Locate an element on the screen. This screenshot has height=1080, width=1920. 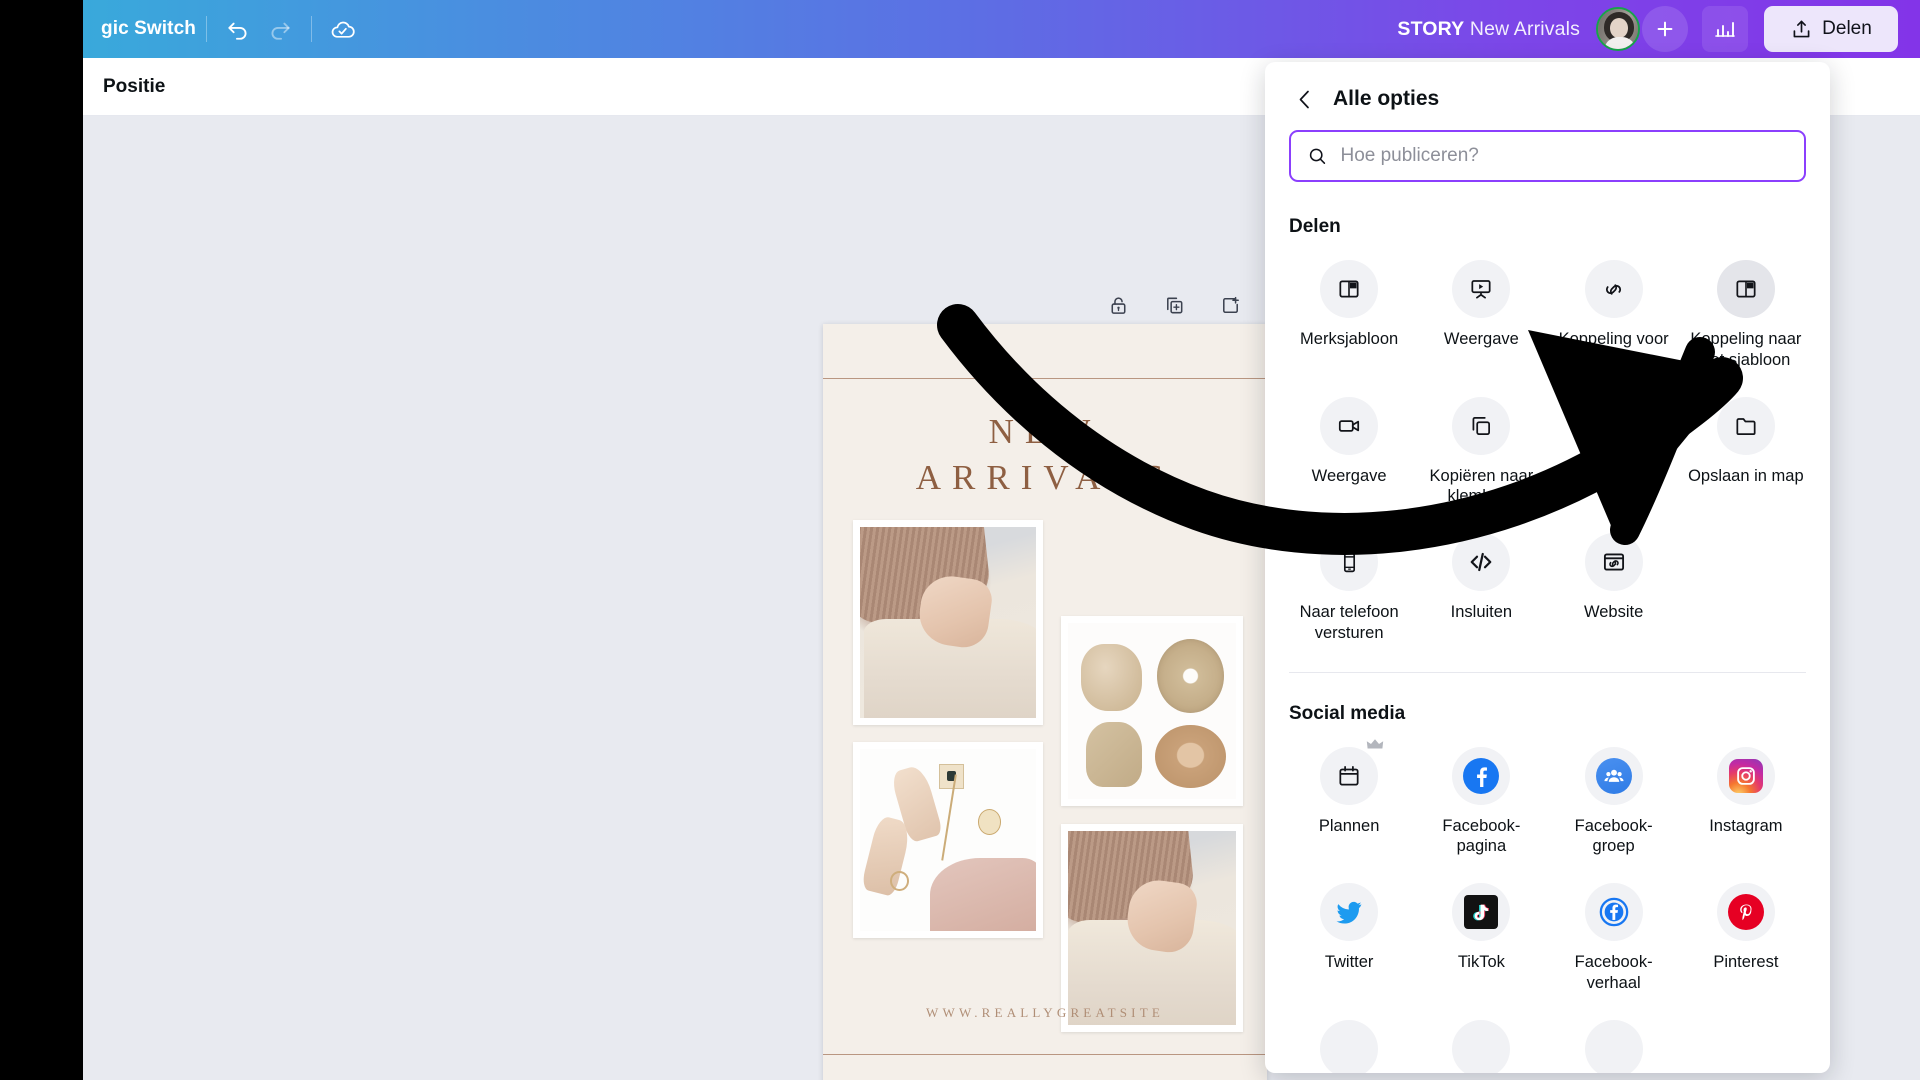
option-label: Weergave is located at coordinates (1349, 475).